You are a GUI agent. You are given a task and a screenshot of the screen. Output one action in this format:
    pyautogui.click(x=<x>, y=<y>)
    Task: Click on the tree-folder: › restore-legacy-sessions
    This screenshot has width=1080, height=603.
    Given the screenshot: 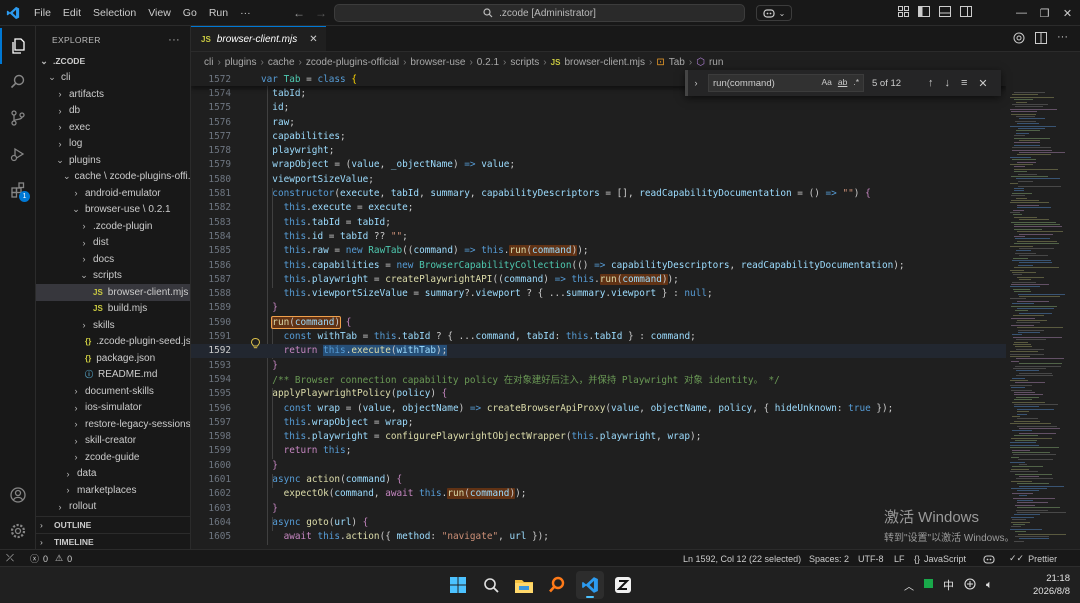 What is the action you would take?
    pyautogui.click(x=113, y=424)
    